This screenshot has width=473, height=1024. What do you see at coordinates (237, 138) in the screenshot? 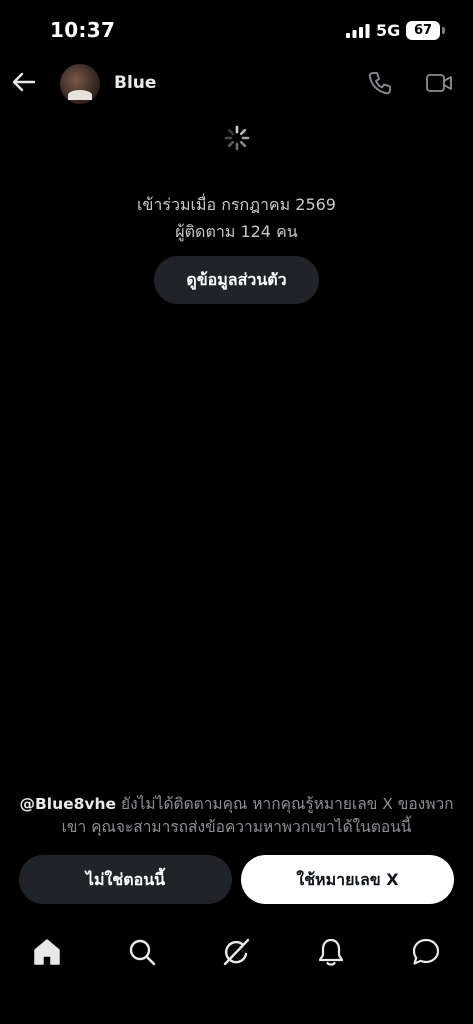
I see `spinner-icon` at bounding box center [237, 138].